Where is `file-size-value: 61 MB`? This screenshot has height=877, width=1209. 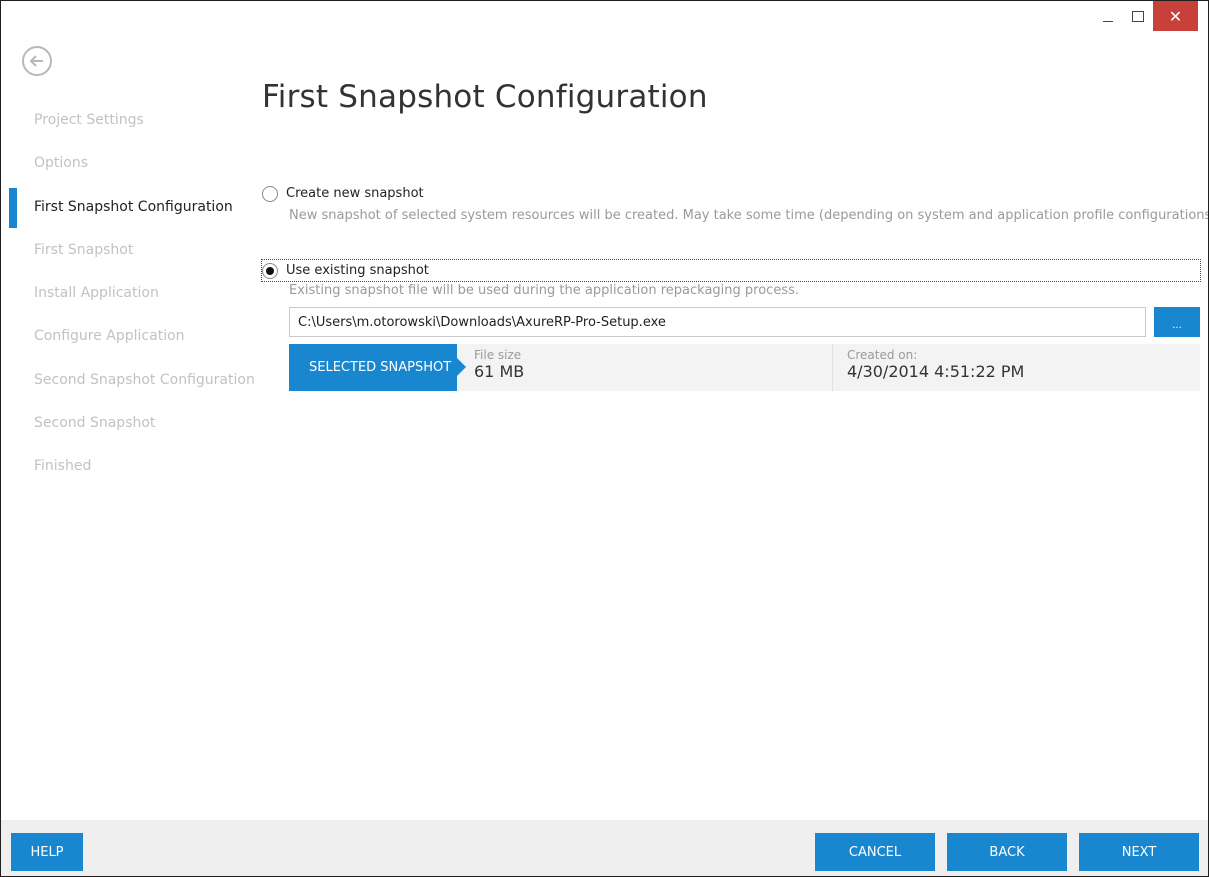
file-size-value: 61 MB is located at coordinates (499, 371).